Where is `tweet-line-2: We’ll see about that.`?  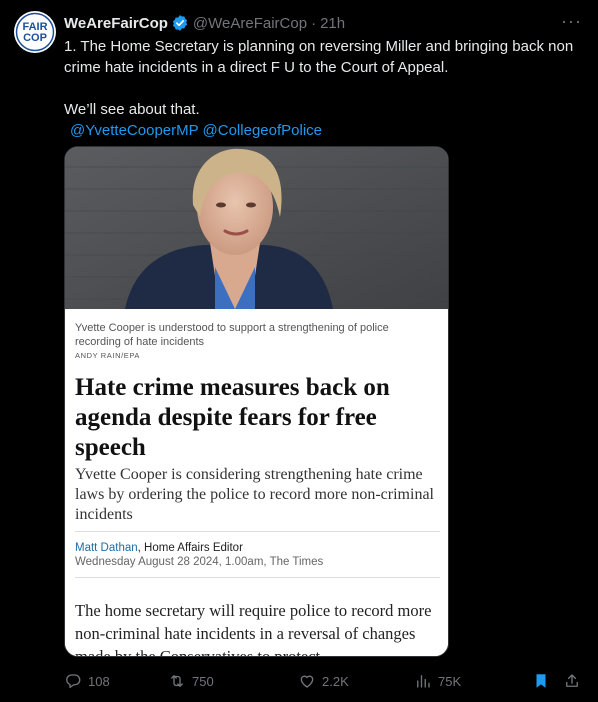
tweet-line-2: We’ll see about that. is located at coordinates (132, 109).